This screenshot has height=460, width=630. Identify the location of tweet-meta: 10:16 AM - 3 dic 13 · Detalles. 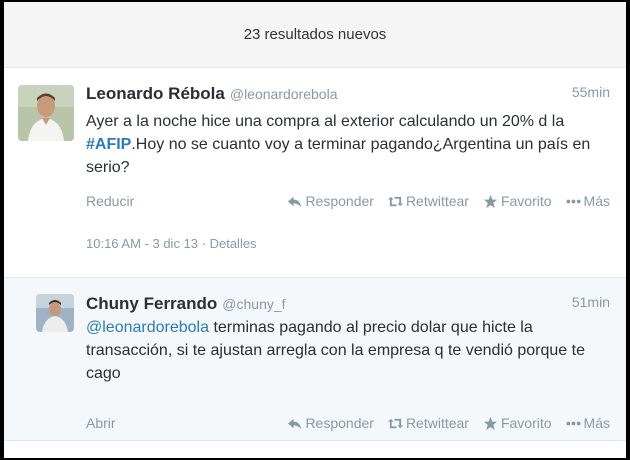
(171, 243).